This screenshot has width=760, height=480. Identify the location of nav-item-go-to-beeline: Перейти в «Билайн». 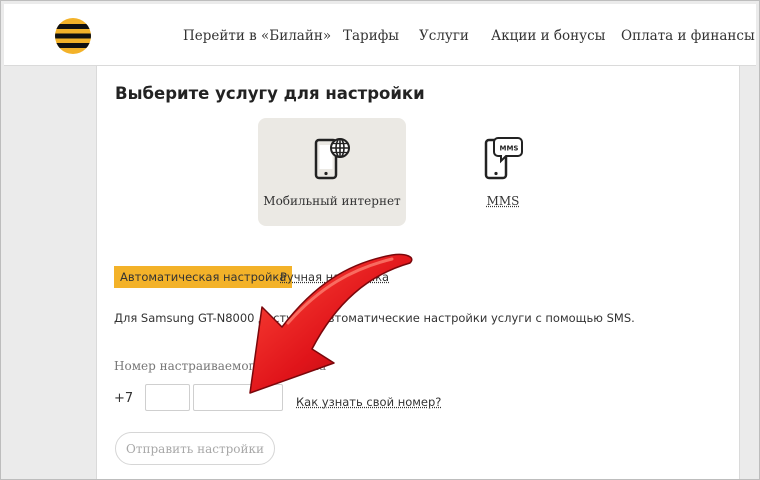
(257, 36).